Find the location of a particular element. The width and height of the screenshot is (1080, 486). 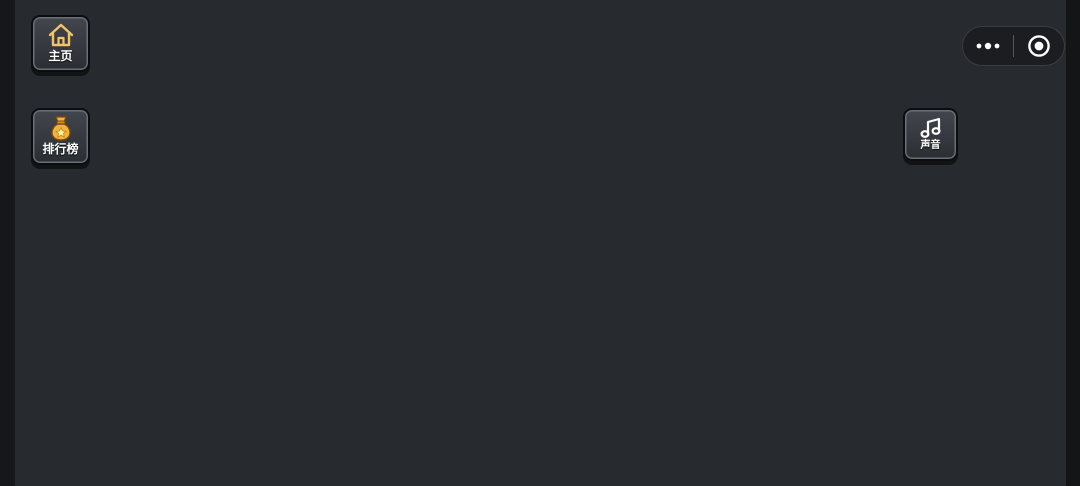

sound-button: 声音 is located at coordinates (930, 134).